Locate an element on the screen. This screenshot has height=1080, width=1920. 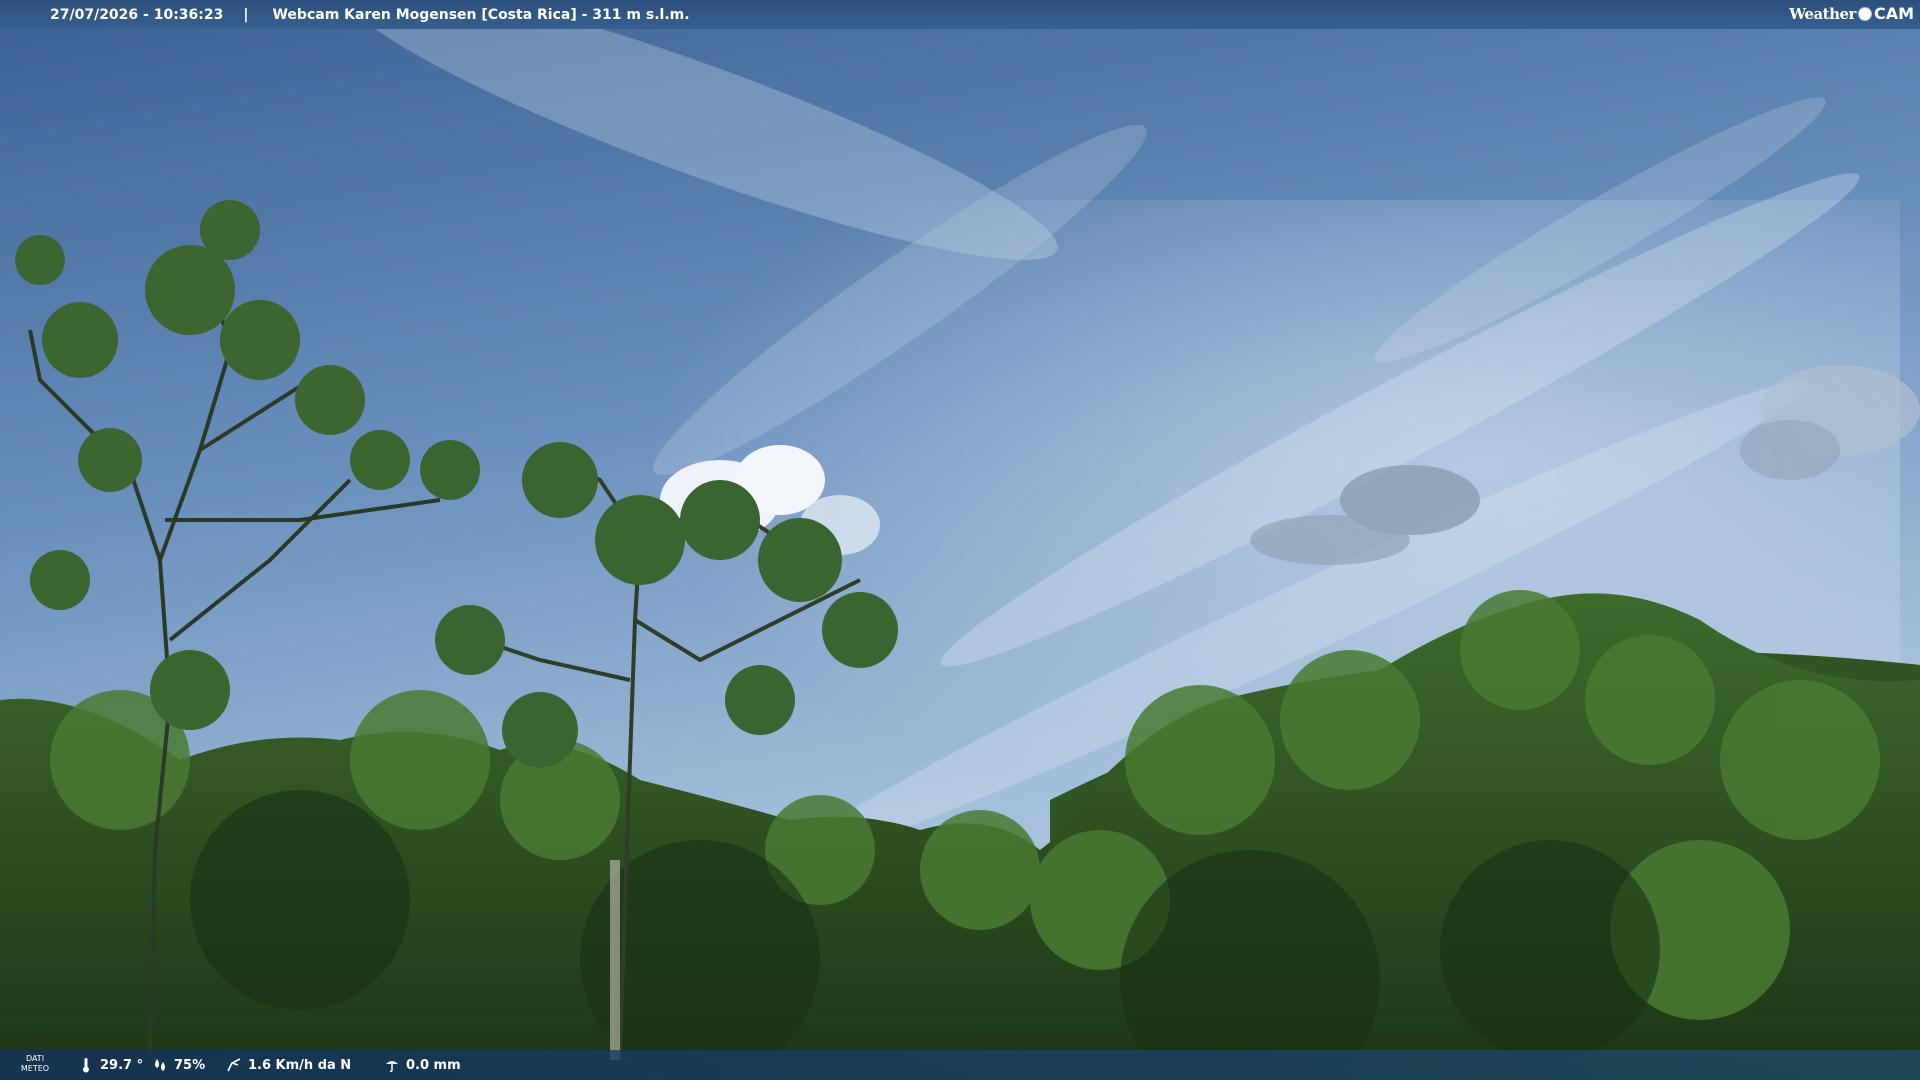
wind-value: 1.6 Km/h da N is located at coordinates (300, 1065).